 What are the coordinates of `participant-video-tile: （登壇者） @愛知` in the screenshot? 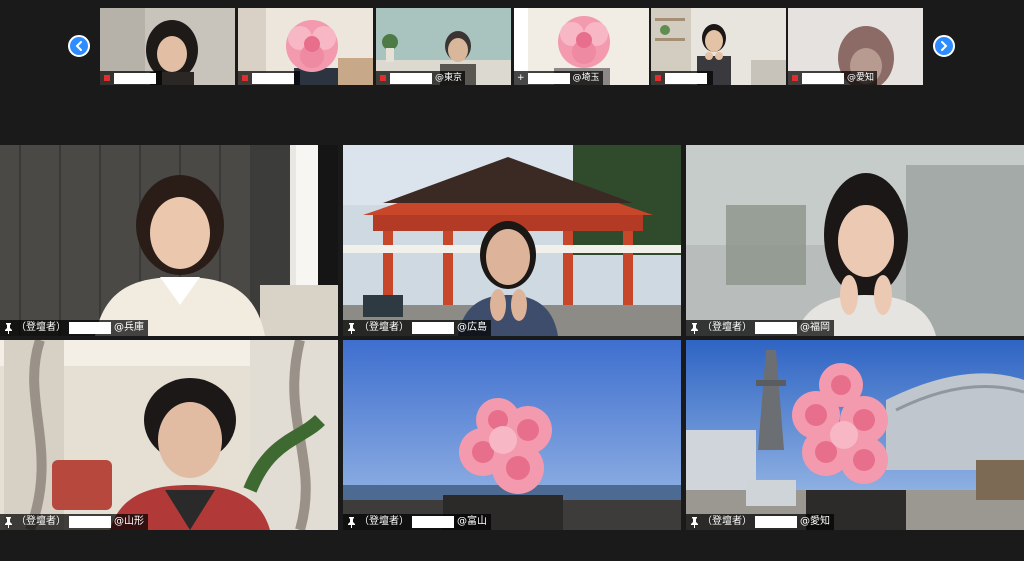 It's located at (855, 435).